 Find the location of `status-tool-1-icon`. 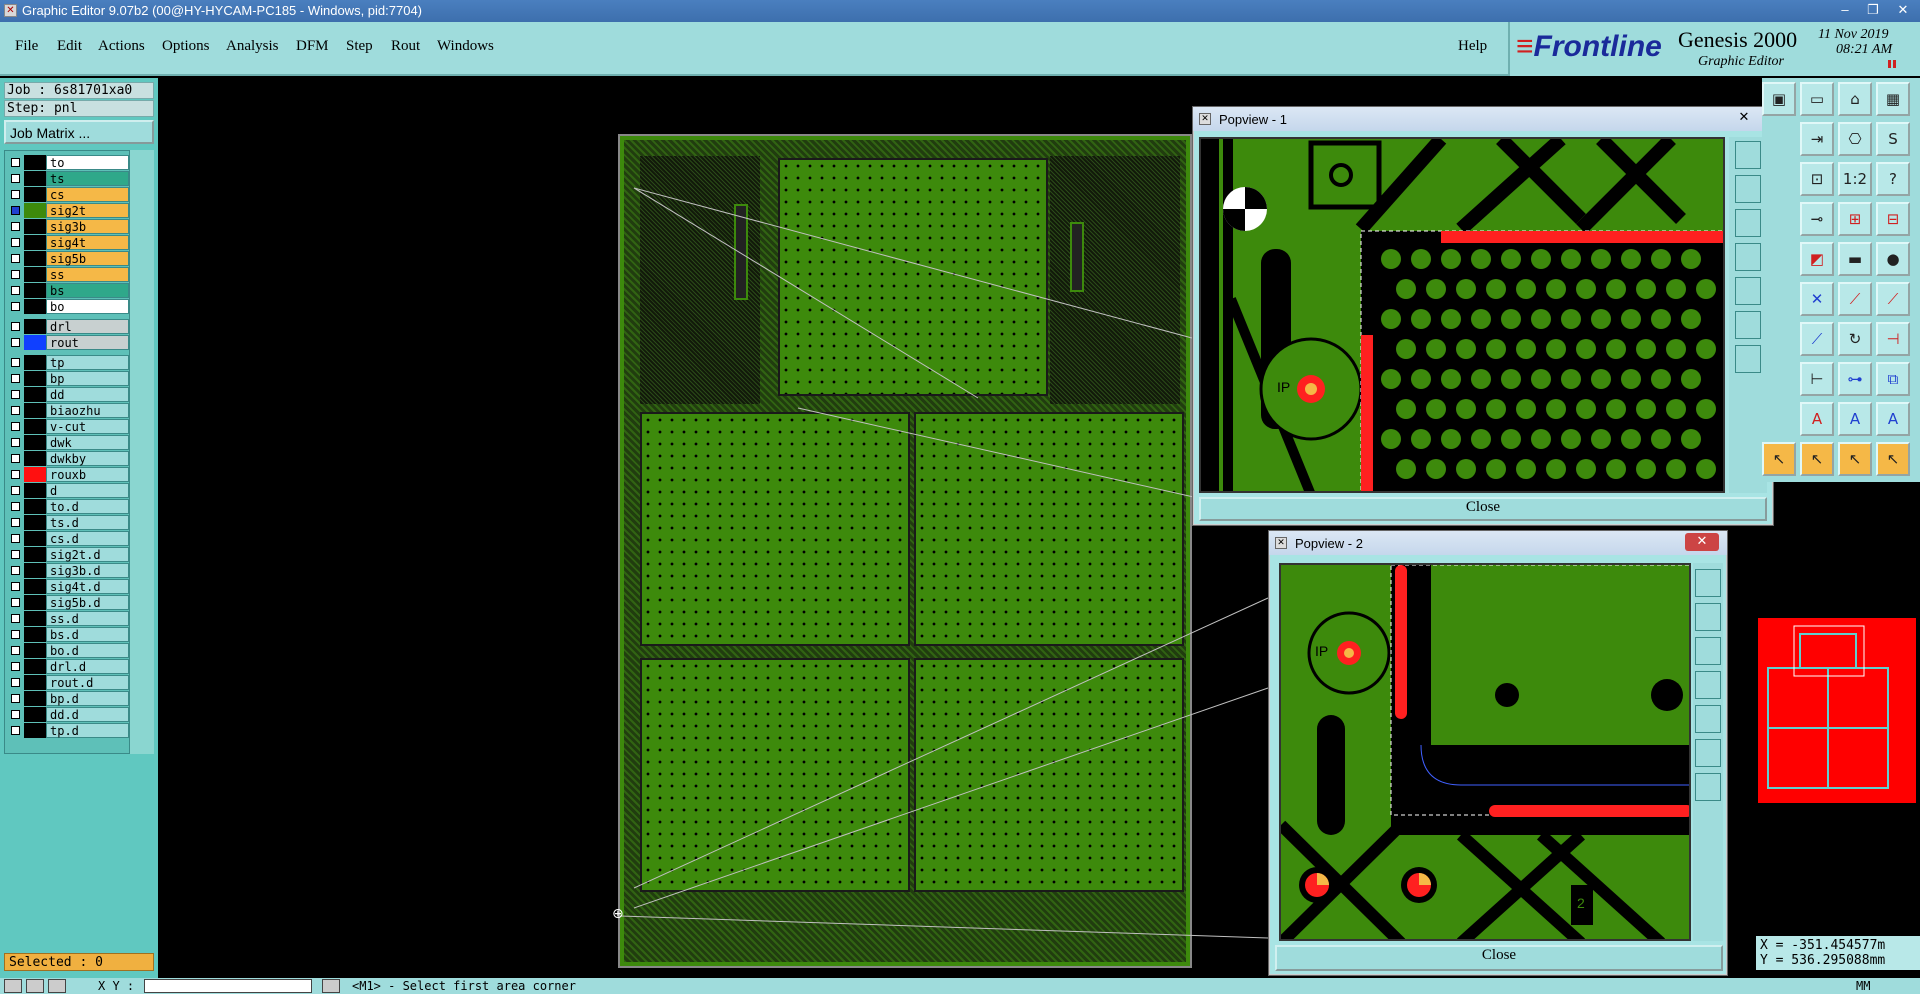

status-tool-1-icon is located at coordinates (13, 986).